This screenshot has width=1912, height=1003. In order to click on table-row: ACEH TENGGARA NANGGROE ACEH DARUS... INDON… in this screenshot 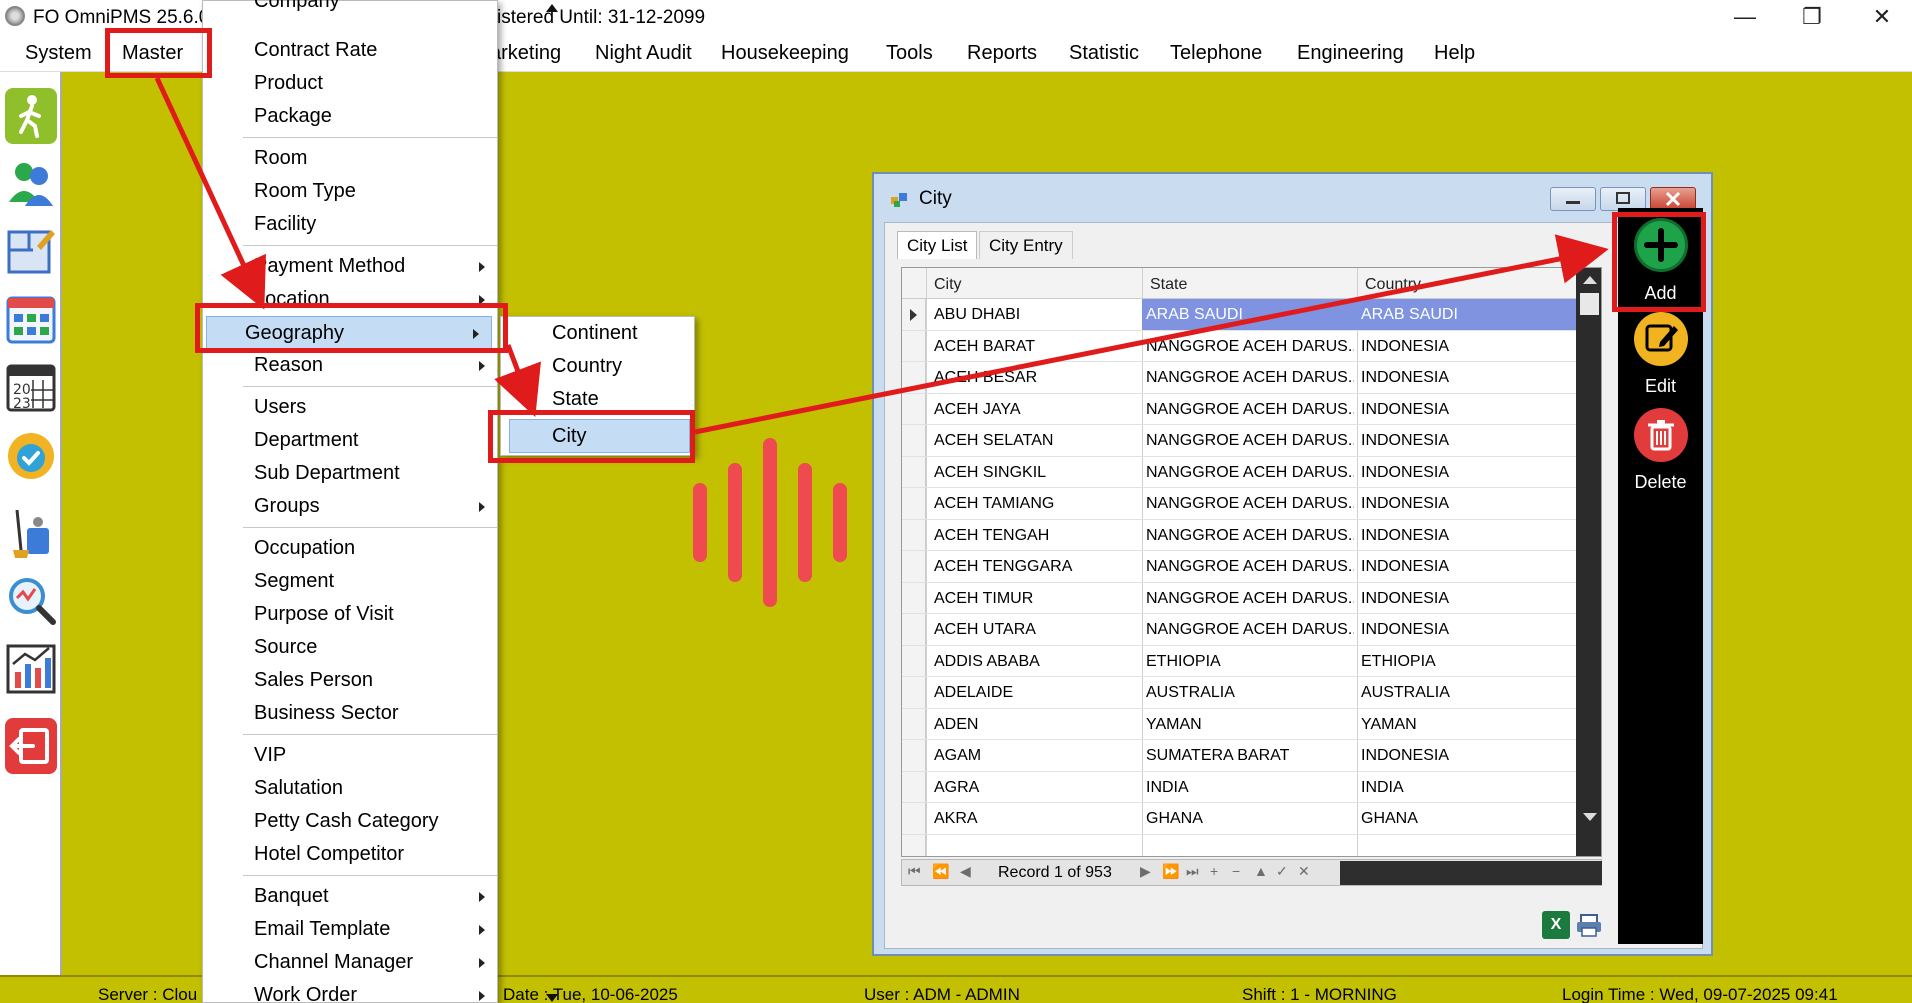, I will do `click(1239, 567)`.